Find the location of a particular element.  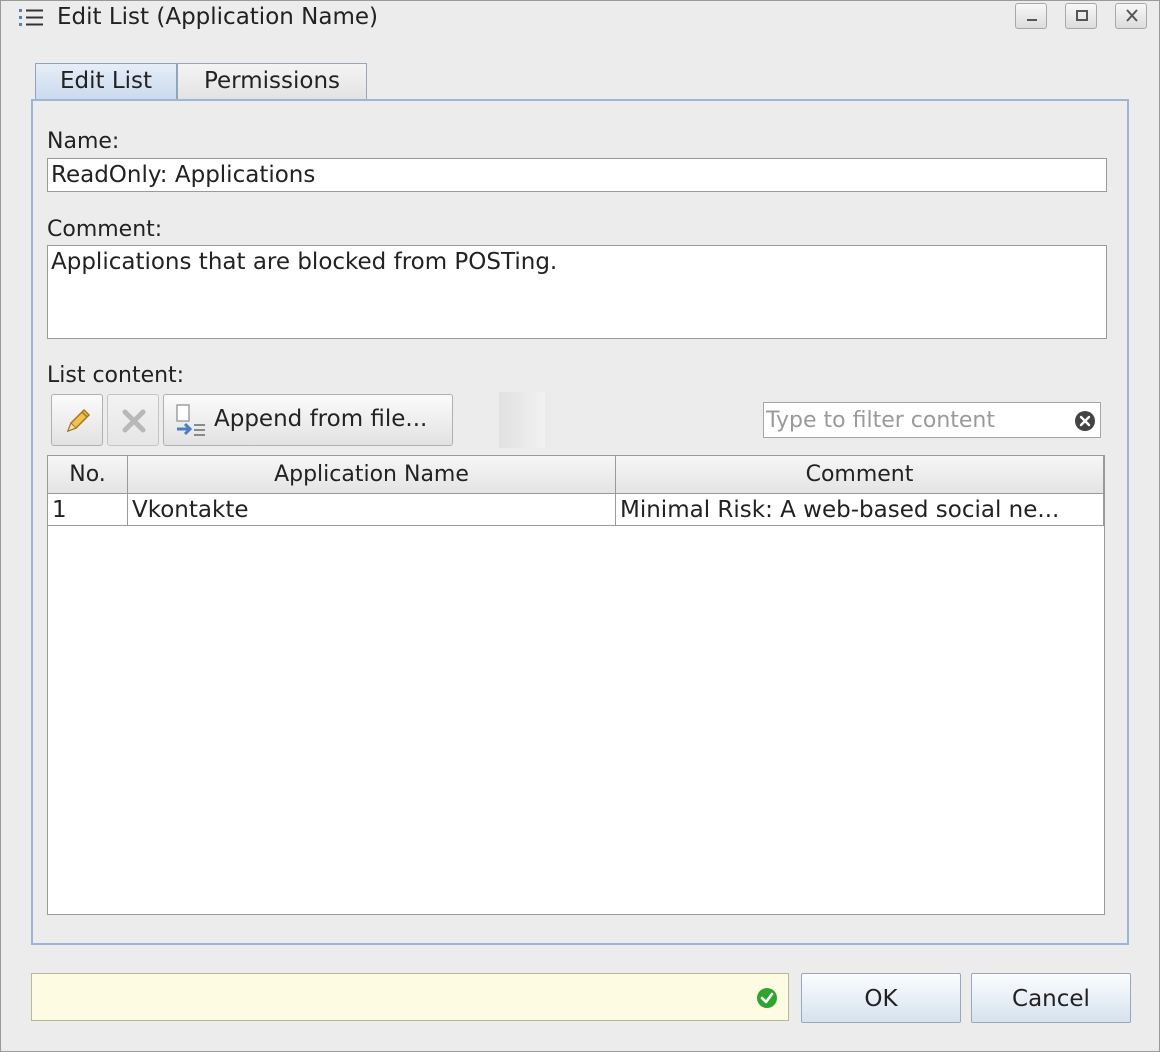

delete-button is located at coordinates (133, 420).